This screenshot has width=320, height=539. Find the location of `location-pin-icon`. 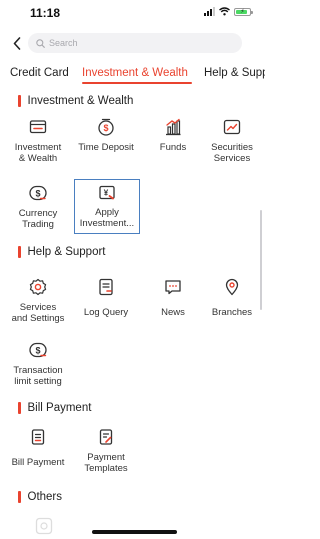

location-pin-icon is located at coordinates (232, 287).